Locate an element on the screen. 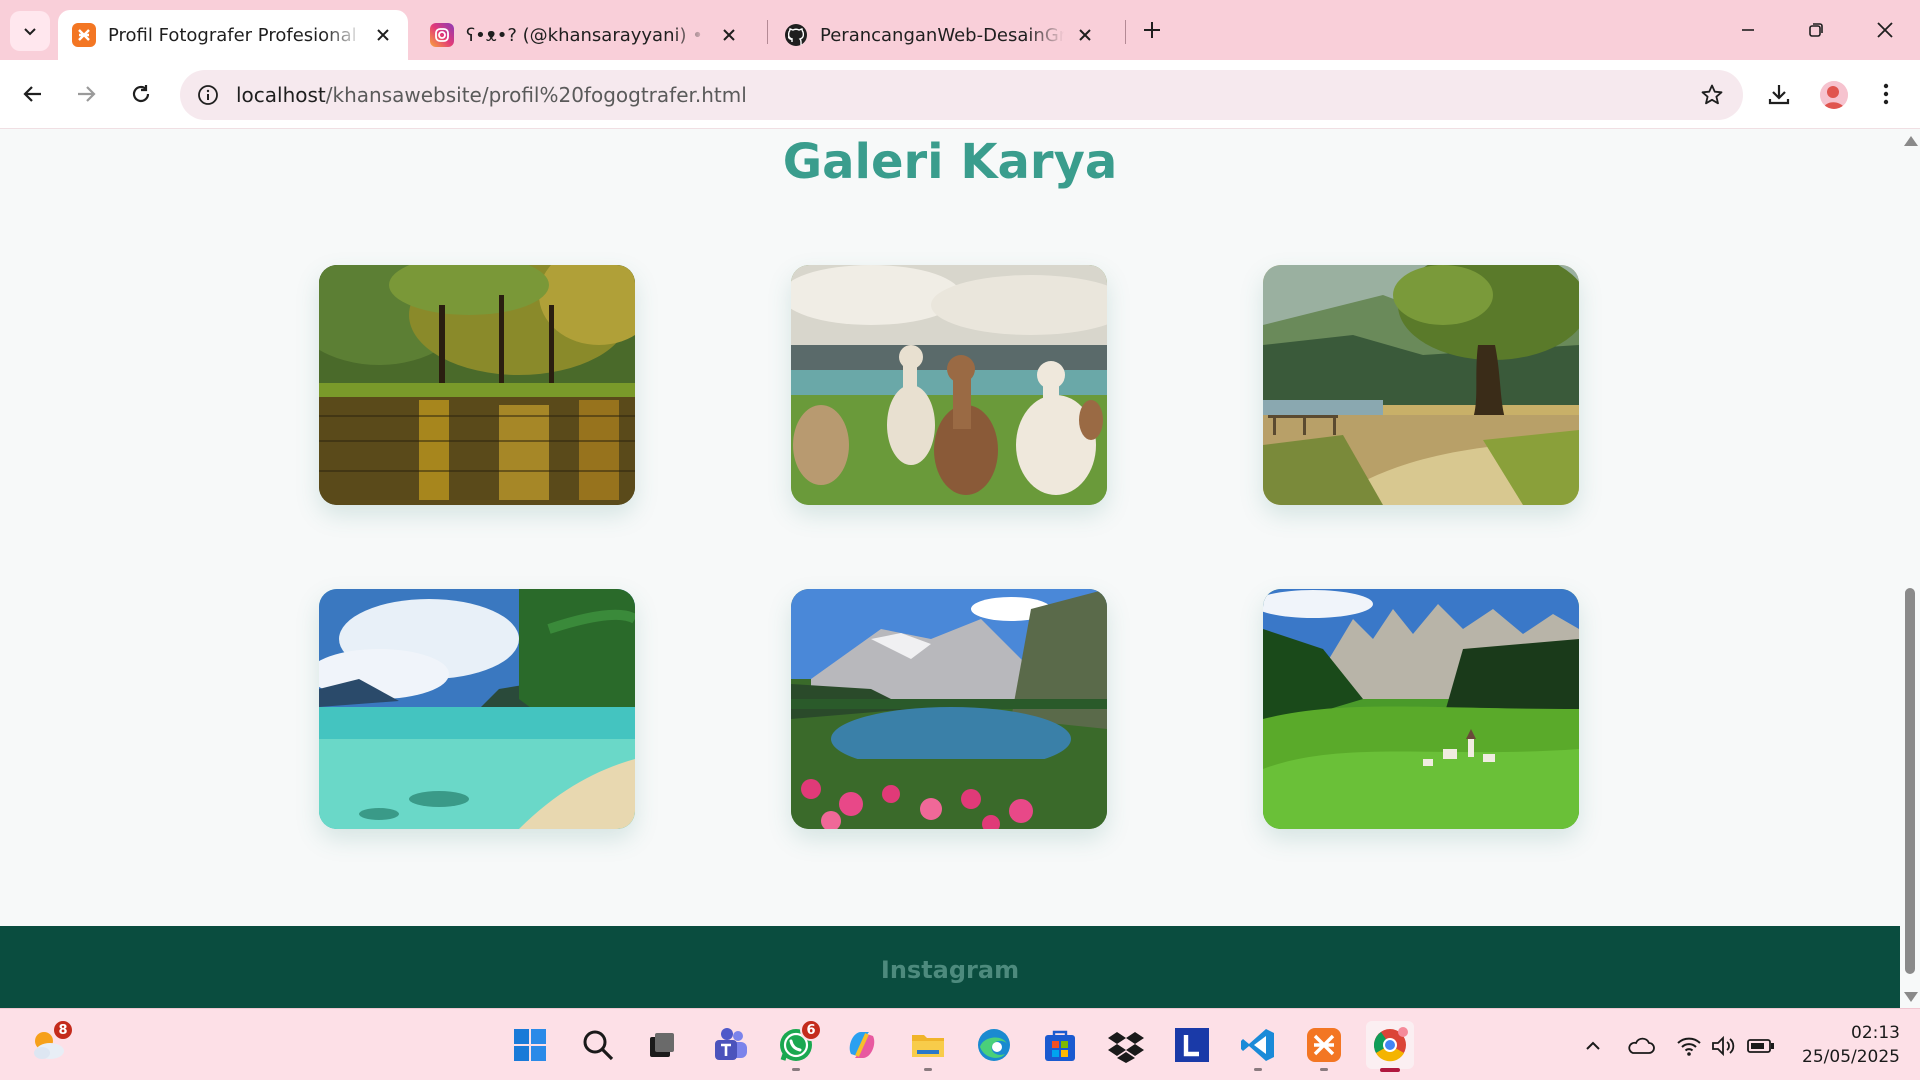  chevron-up-icon is located at coordinates (1593, 1045).